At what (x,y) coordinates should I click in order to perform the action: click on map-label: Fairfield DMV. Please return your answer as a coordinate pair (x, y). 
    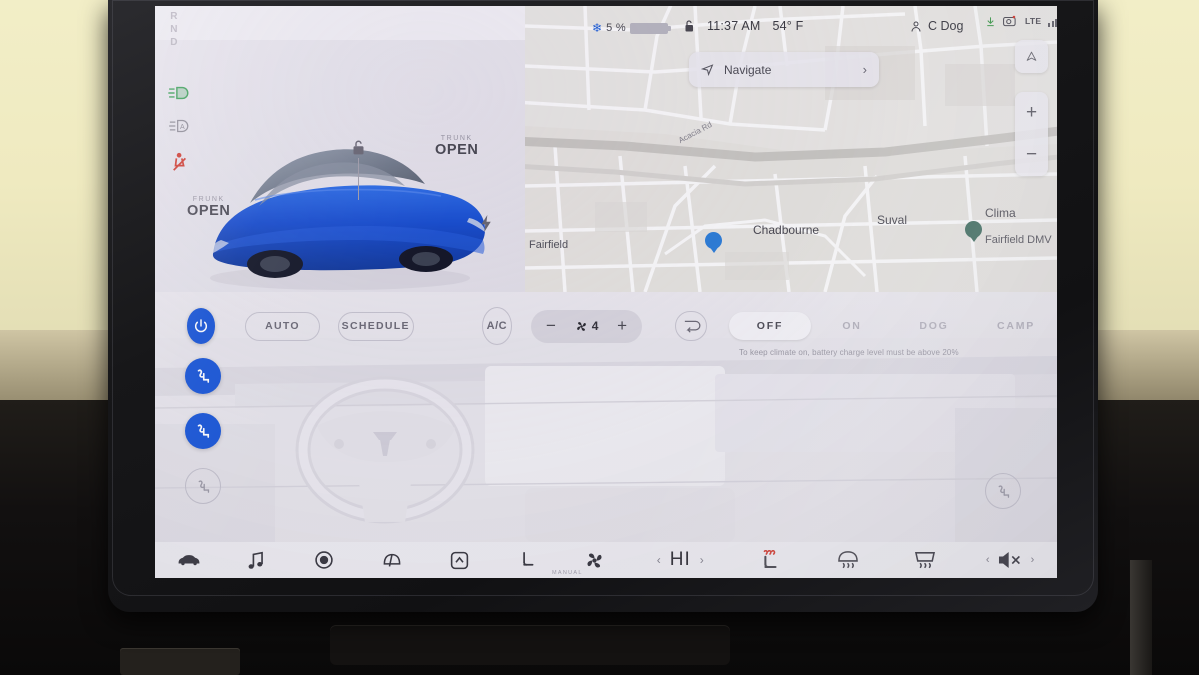
    Looking at the image, I should click on (1018, 240).